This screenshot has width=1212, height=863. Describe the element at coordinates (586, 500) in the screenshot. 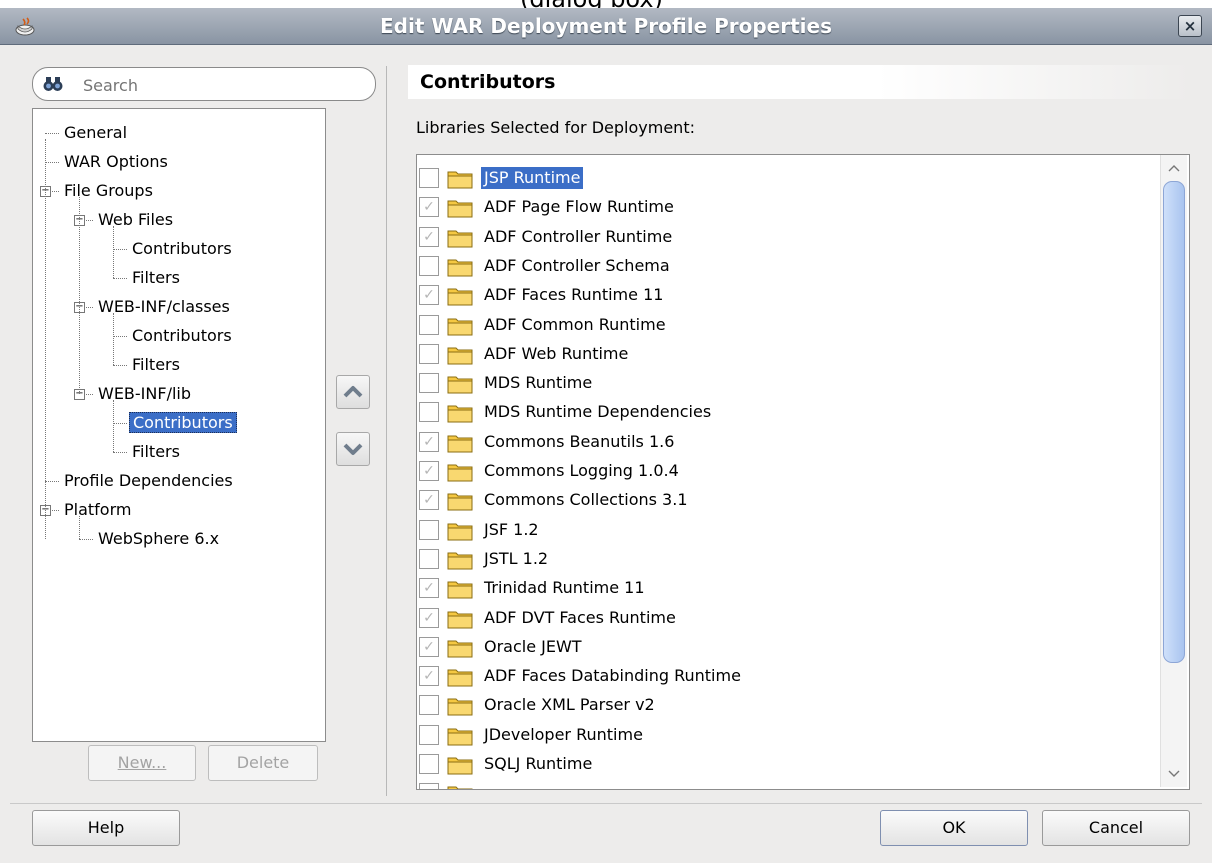

I see `library-name: Commons Collections 3.1` at that location.